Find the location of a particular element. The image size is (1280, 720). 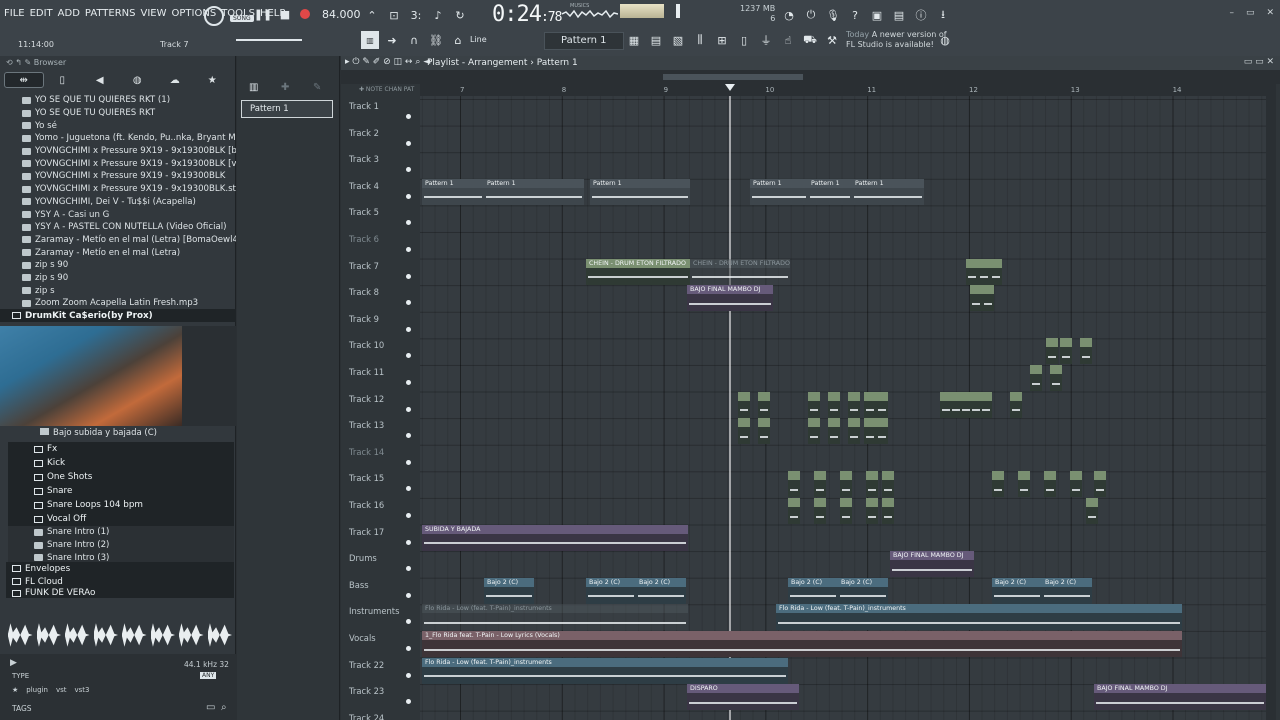

track-header: Track 15 is located at coordinates (379, 484).